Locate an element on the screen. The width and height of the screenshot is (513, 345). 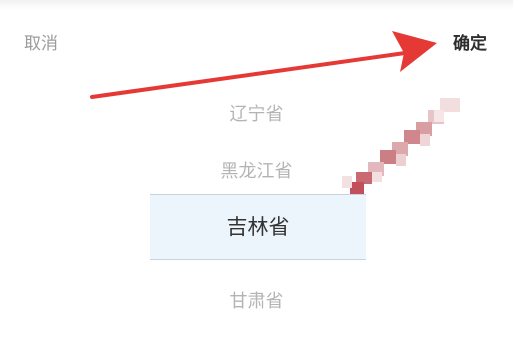
confirm-button: 确定 is located at coordinates (470, 44).